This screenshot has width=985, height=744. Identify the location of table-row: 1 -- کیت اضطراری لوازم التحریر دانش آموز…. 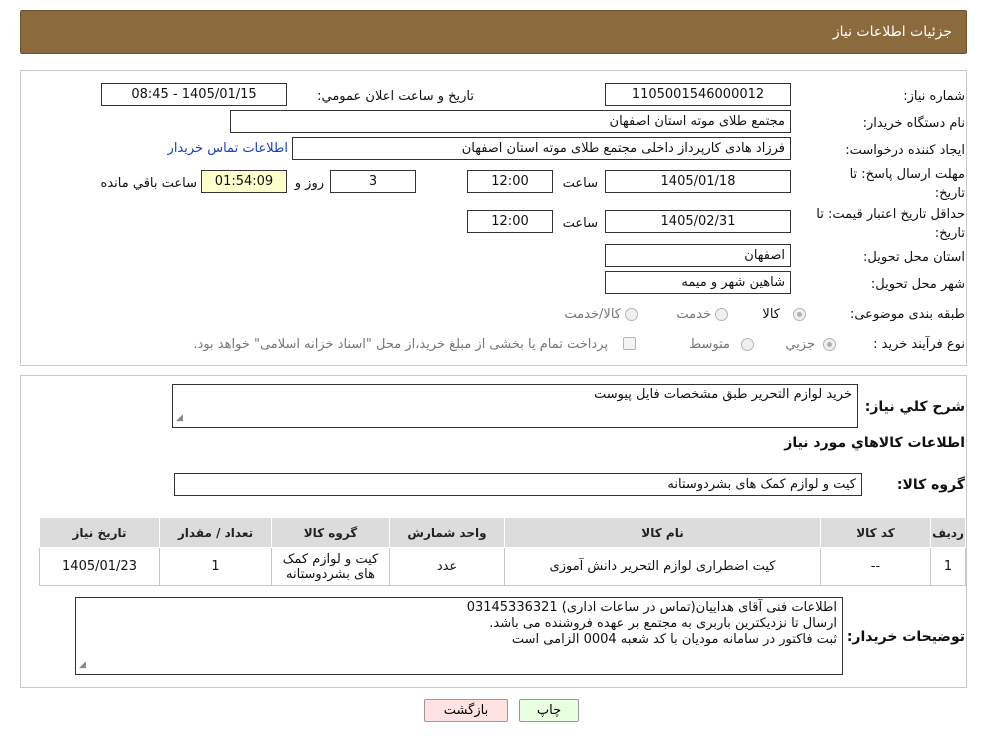
(502, 566).